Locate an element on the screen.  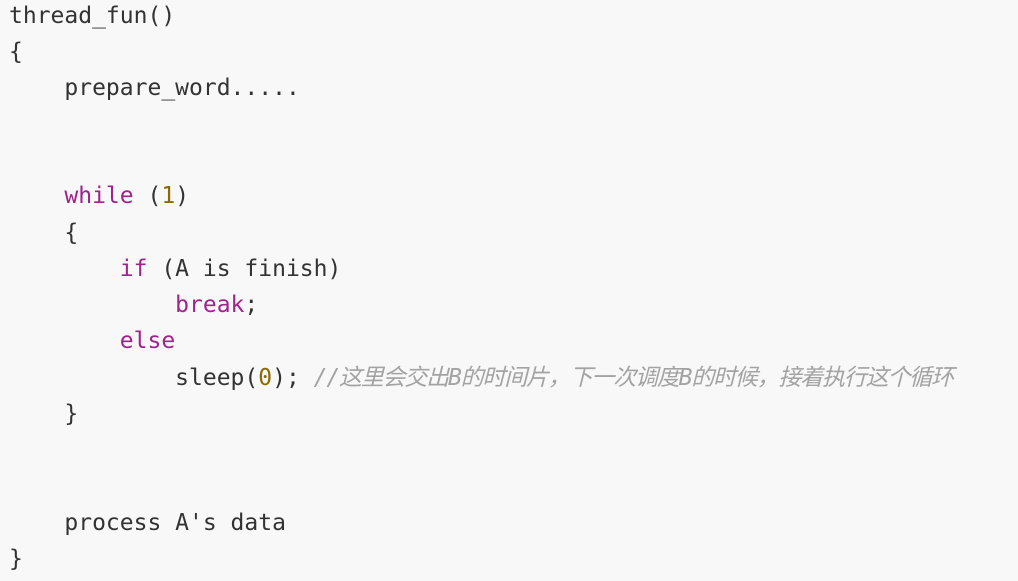
code-line: else is located at coordinates (92, 341).